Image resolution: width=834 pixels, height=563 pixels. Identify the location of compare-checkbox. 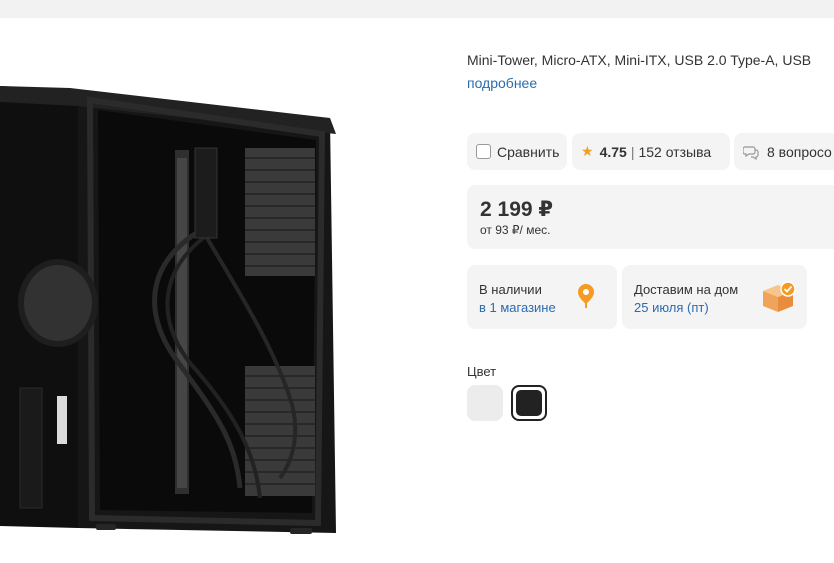
(483, 151).